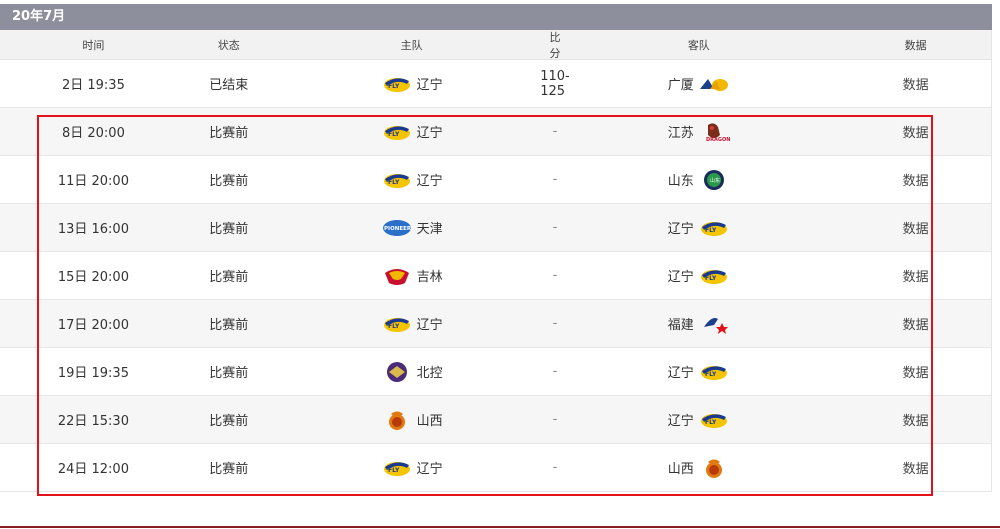 This screenshot has width=1000, height=529. I want to click on home-team: 山西, so click(412, 419).